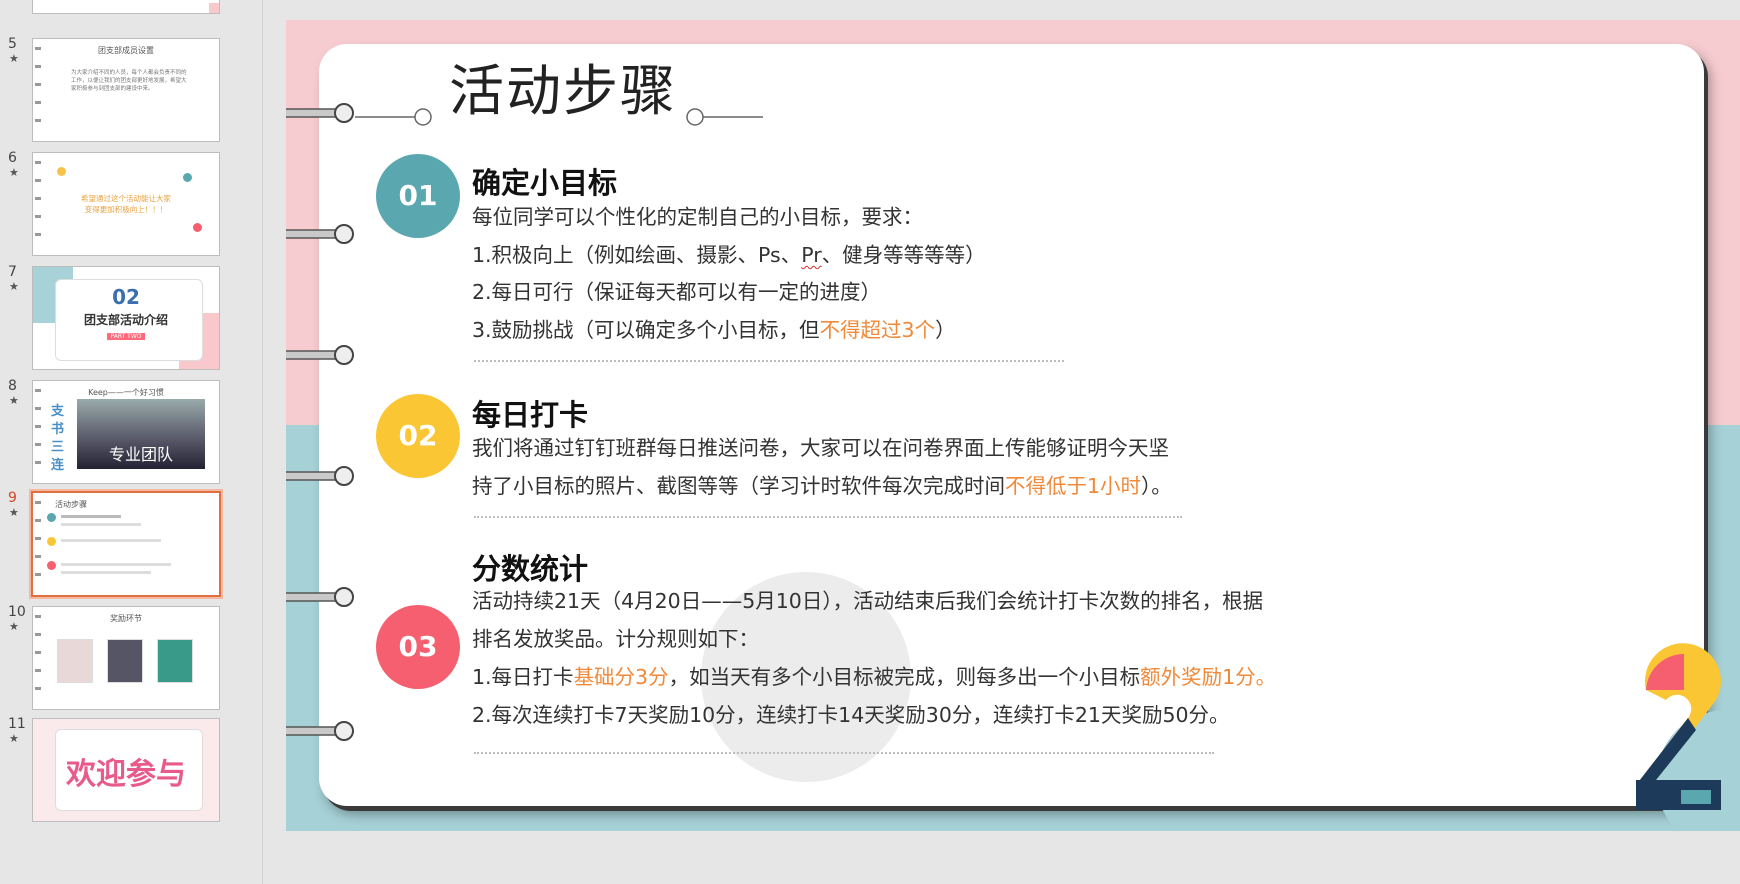  Describe the element at coordinates (17, 612) in the screenshot. I see `slide-number: 10` at that location.